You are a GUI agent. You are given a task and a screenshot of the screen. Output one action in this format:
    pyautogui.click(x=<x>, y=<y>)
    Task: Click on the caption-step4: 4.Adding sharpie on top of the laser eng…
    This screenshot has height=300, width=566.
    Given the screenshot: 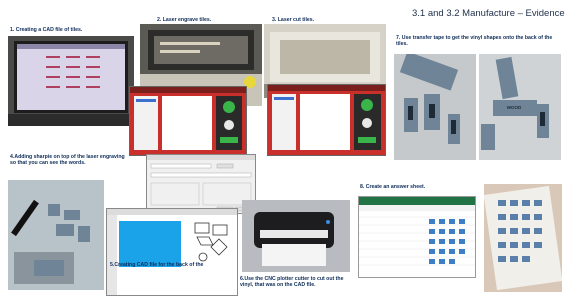 What is the action you would take?
    pyautogui.click(x=67, y=160)
    